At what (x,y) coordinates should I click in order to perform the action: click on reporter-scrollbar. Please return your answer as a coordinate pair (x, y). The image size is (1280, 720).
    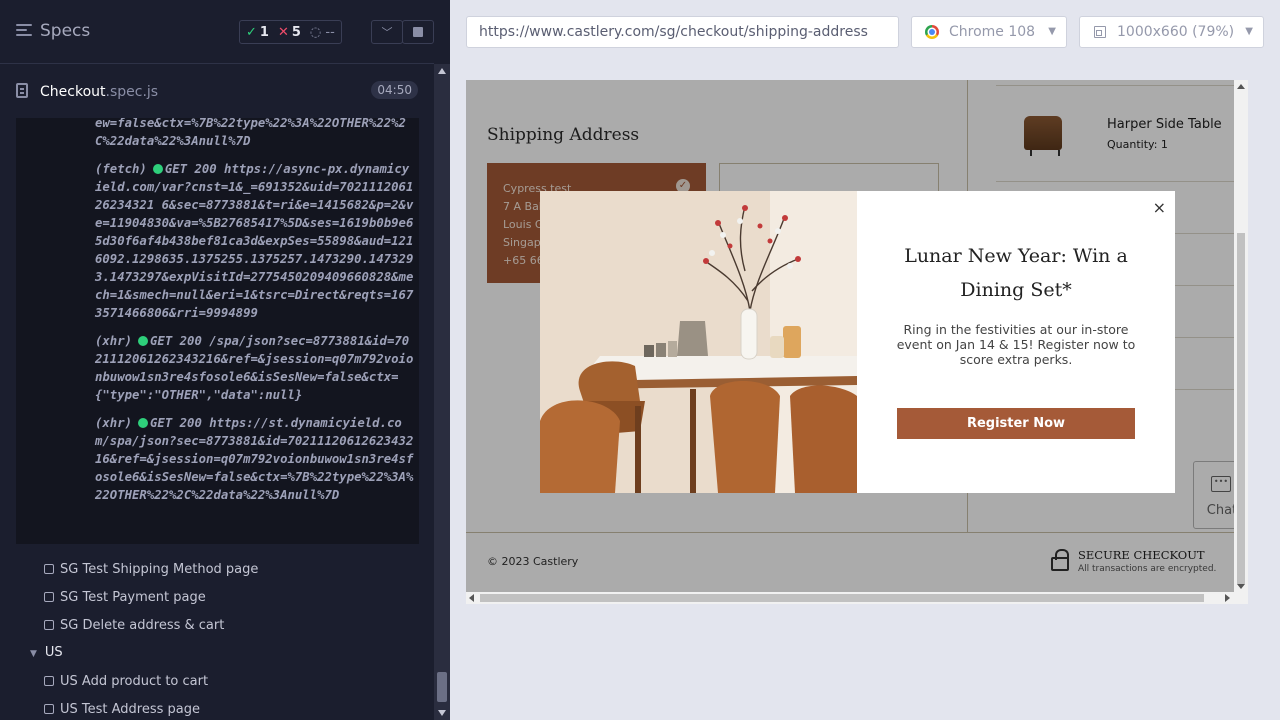
    Looking at the image, I should click on (442, 392).